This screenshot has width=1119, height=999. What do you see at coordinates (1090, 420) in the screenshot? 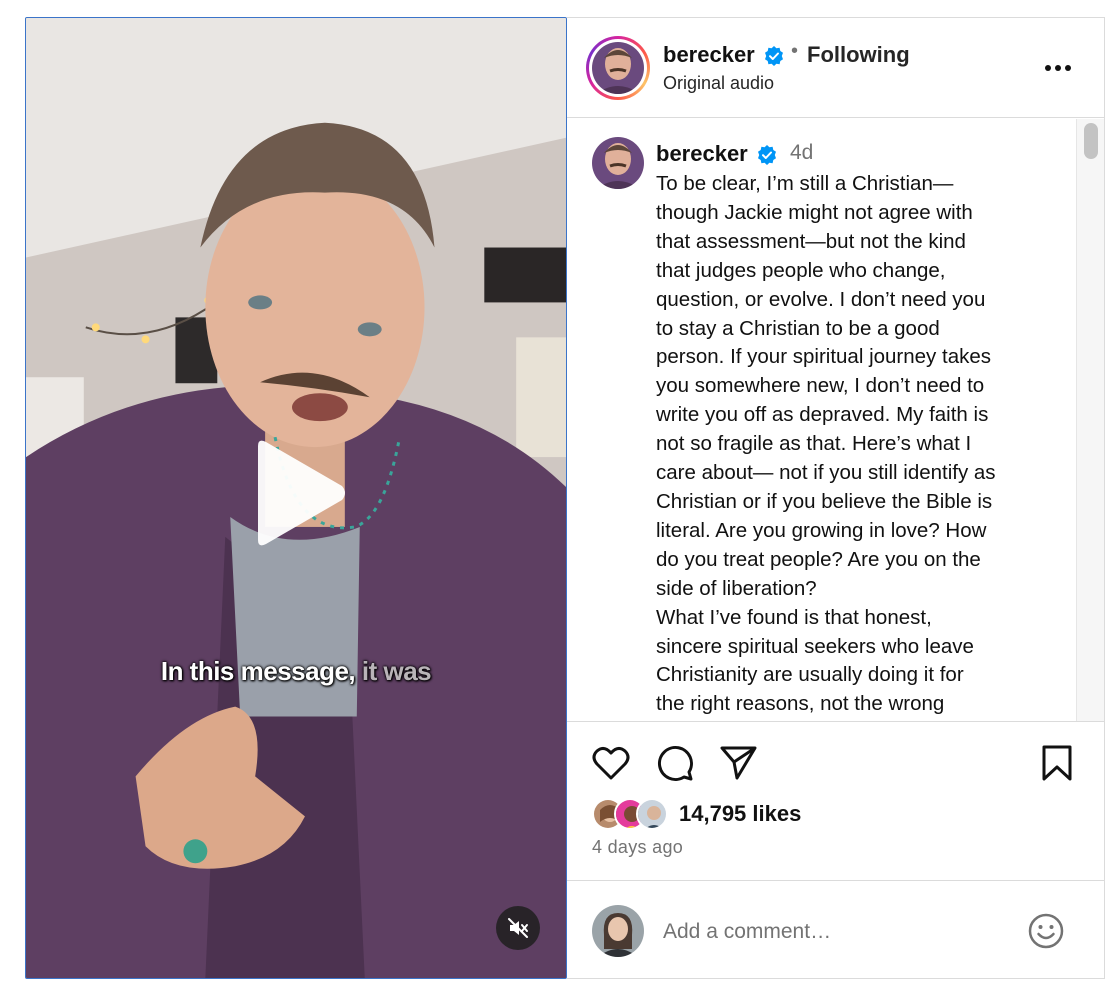
I see `caption-scrollbar` at bounding box center [1090, 420].